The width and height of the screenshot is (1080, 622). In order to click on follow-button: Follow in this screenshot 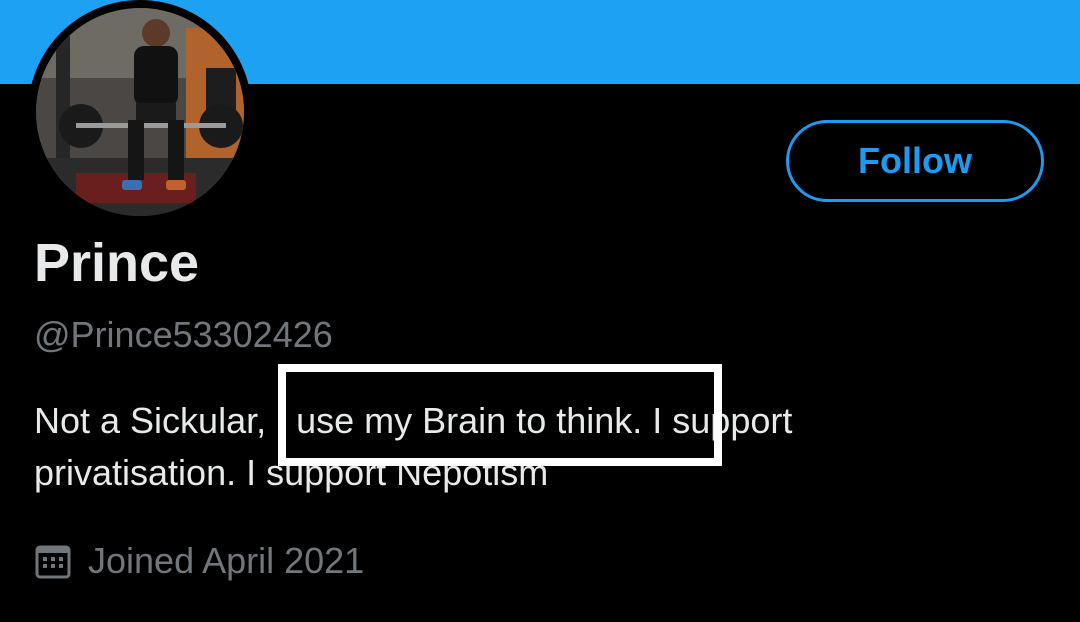, I will do `click(915, 161)`.